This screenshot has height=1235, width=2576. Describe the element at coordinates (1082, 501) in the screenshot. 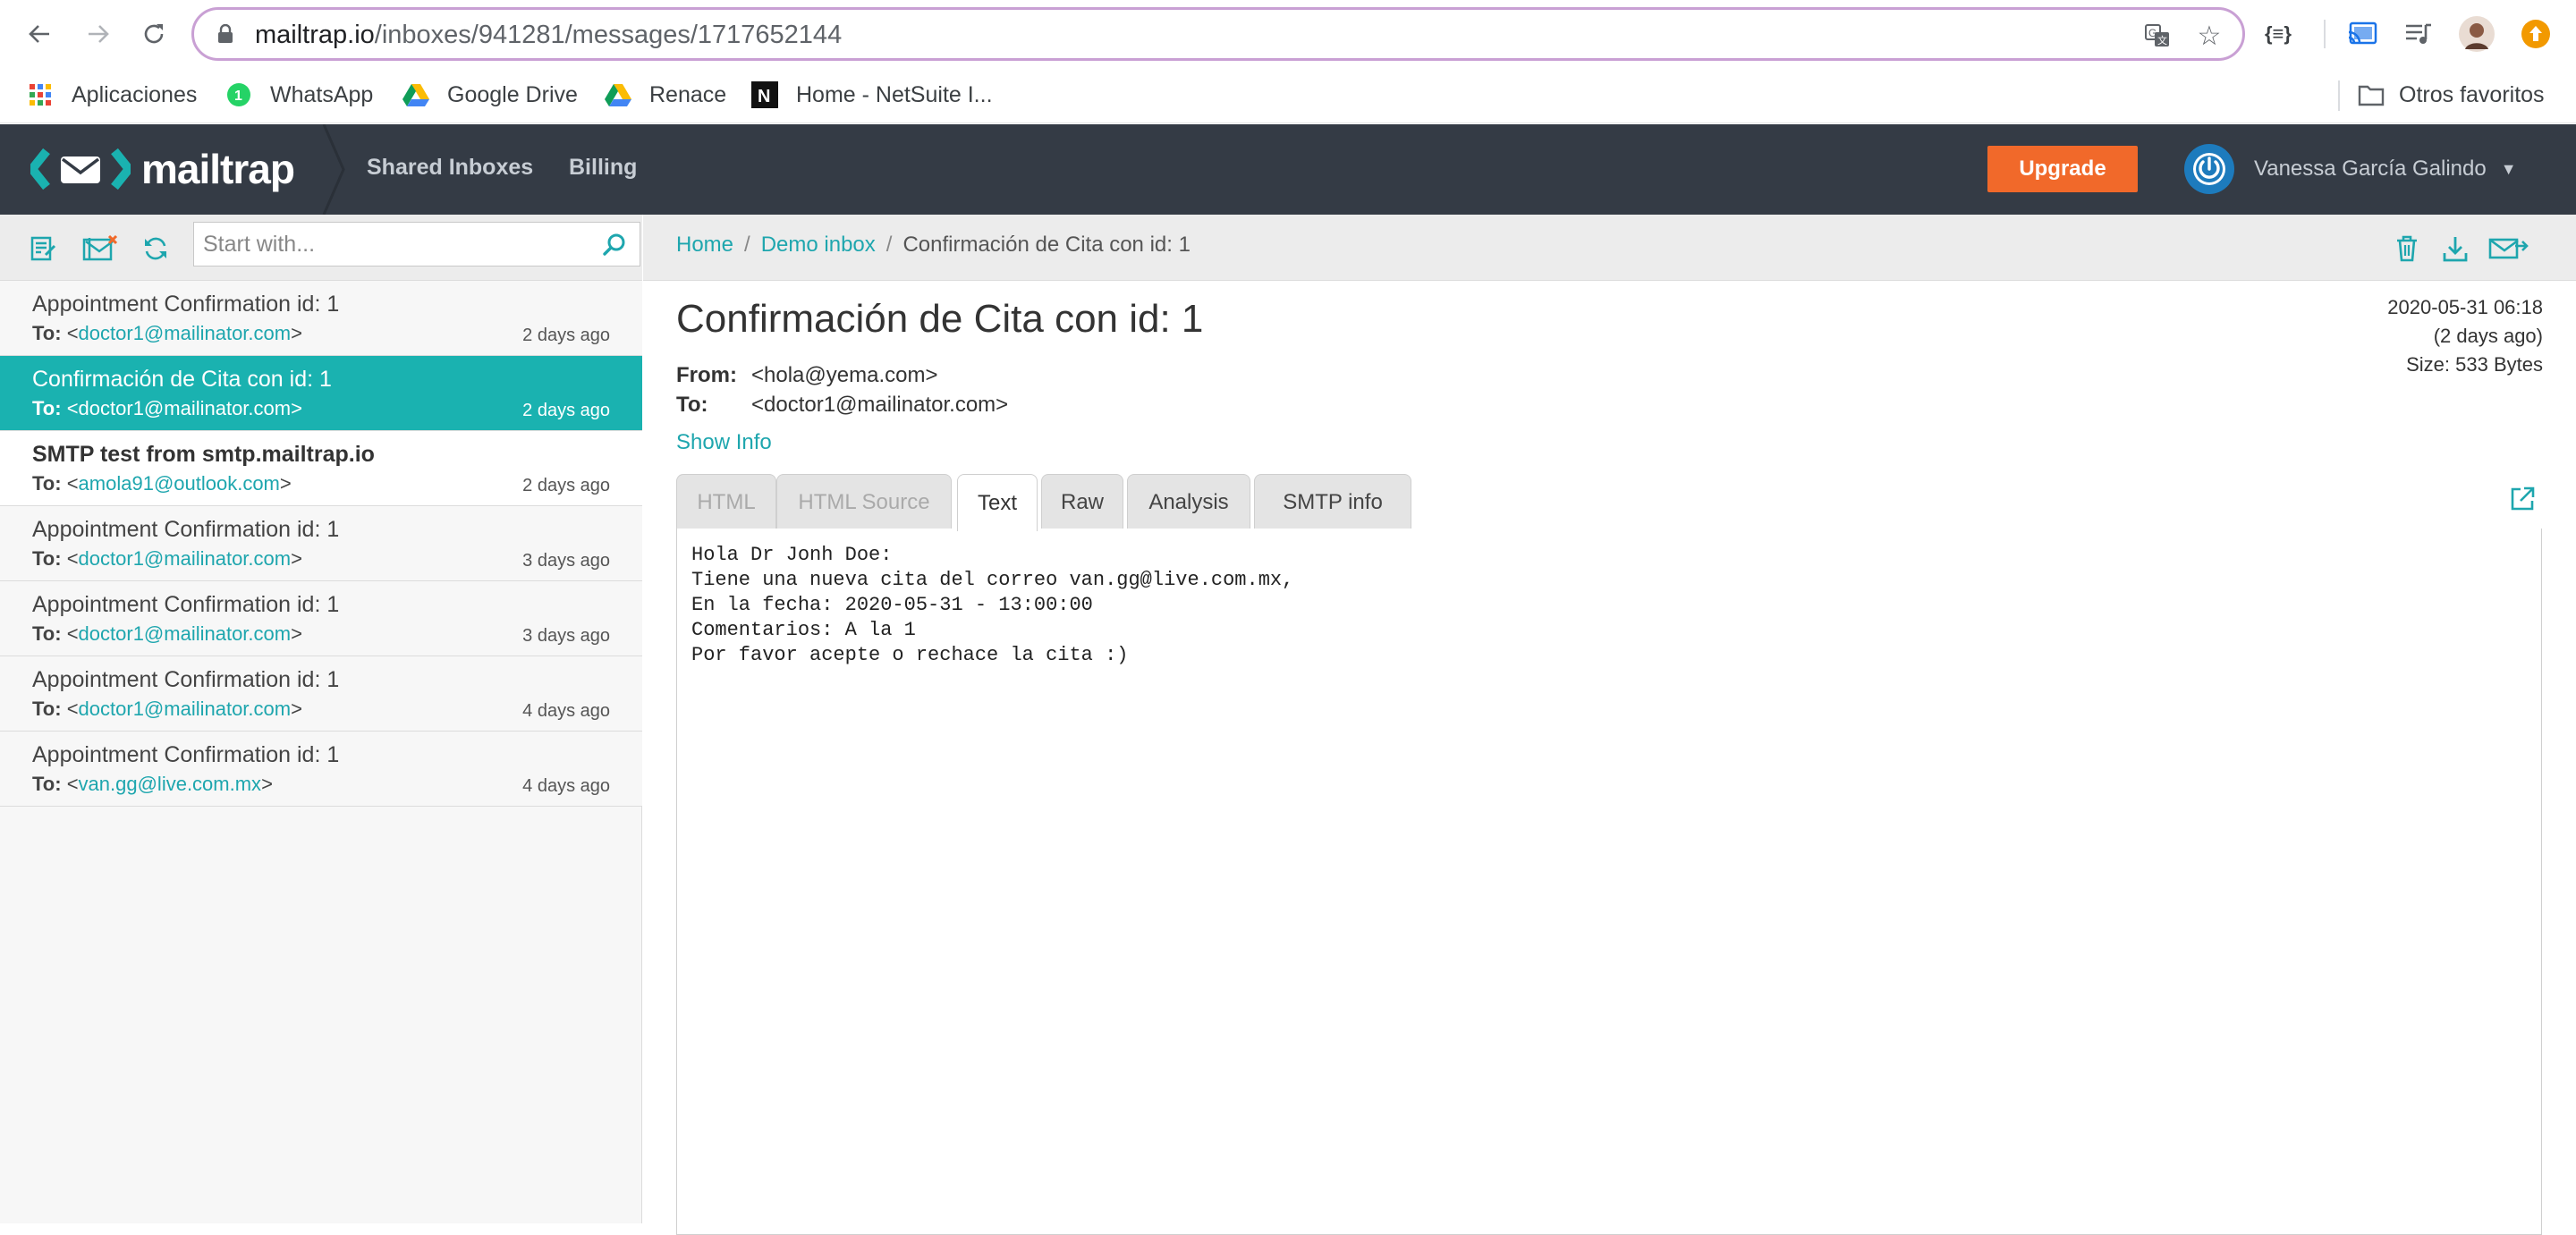

I see `tab-raw: Raw` at that location.